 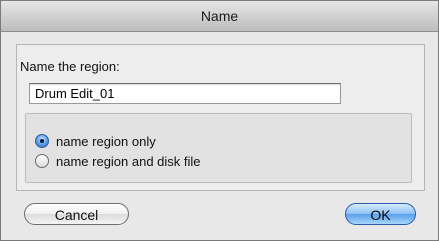 What do you see at coordinates (42, 161) in the screenshot?
I see `radio-unselected-icon` at bounding box center [42, 161].